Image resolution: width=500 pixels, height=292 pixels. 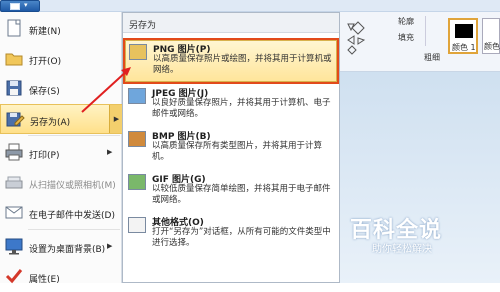 I want to click on watermark-subtitle: 助你轻松解决, so click(x=402, y=249).